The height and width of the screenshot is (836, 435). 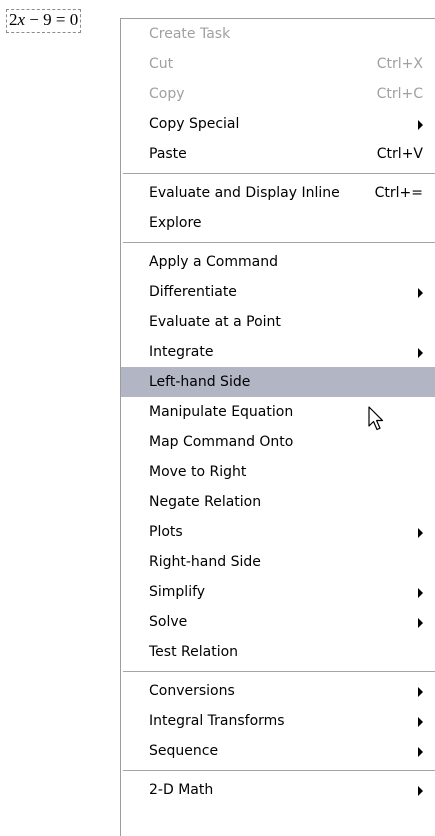 I want to click on menu-item-label: Apply a Command, so click(x=213, y=262).